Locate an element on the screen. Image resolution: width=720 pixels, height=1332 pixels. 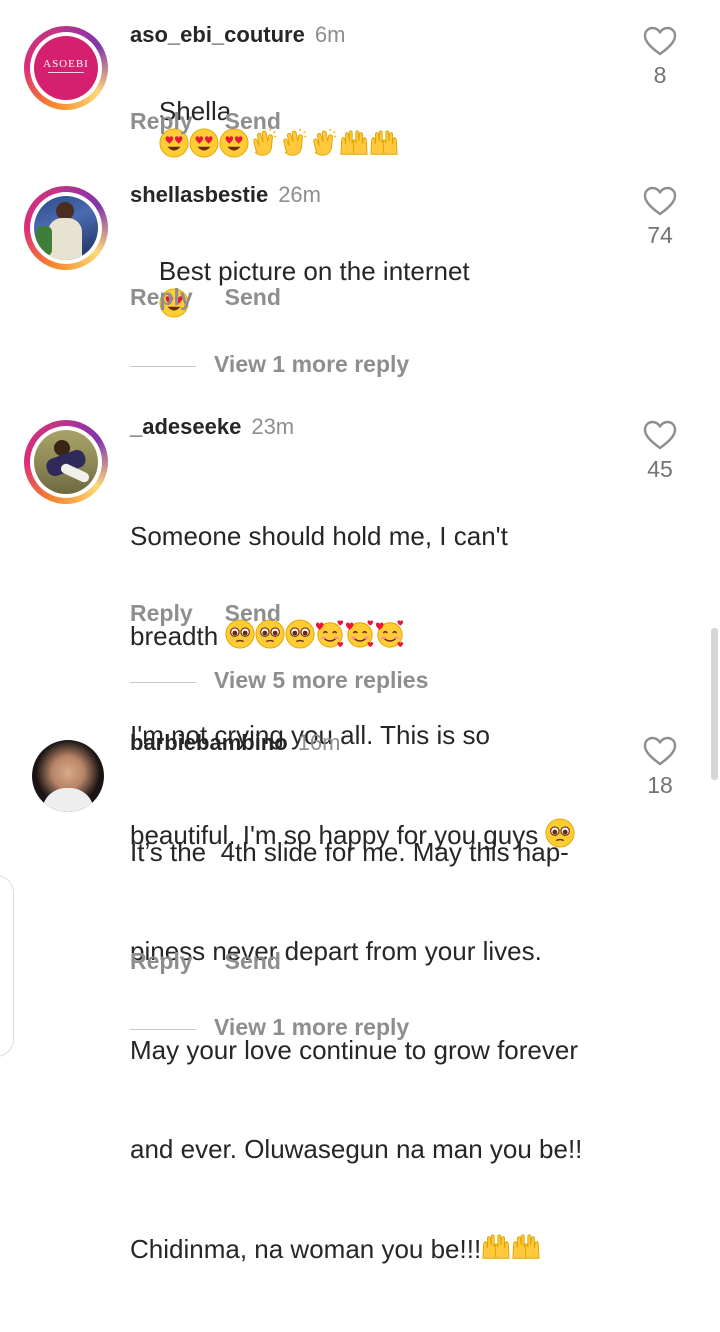
edge-panel-handle is located at coordinates (7, 966).